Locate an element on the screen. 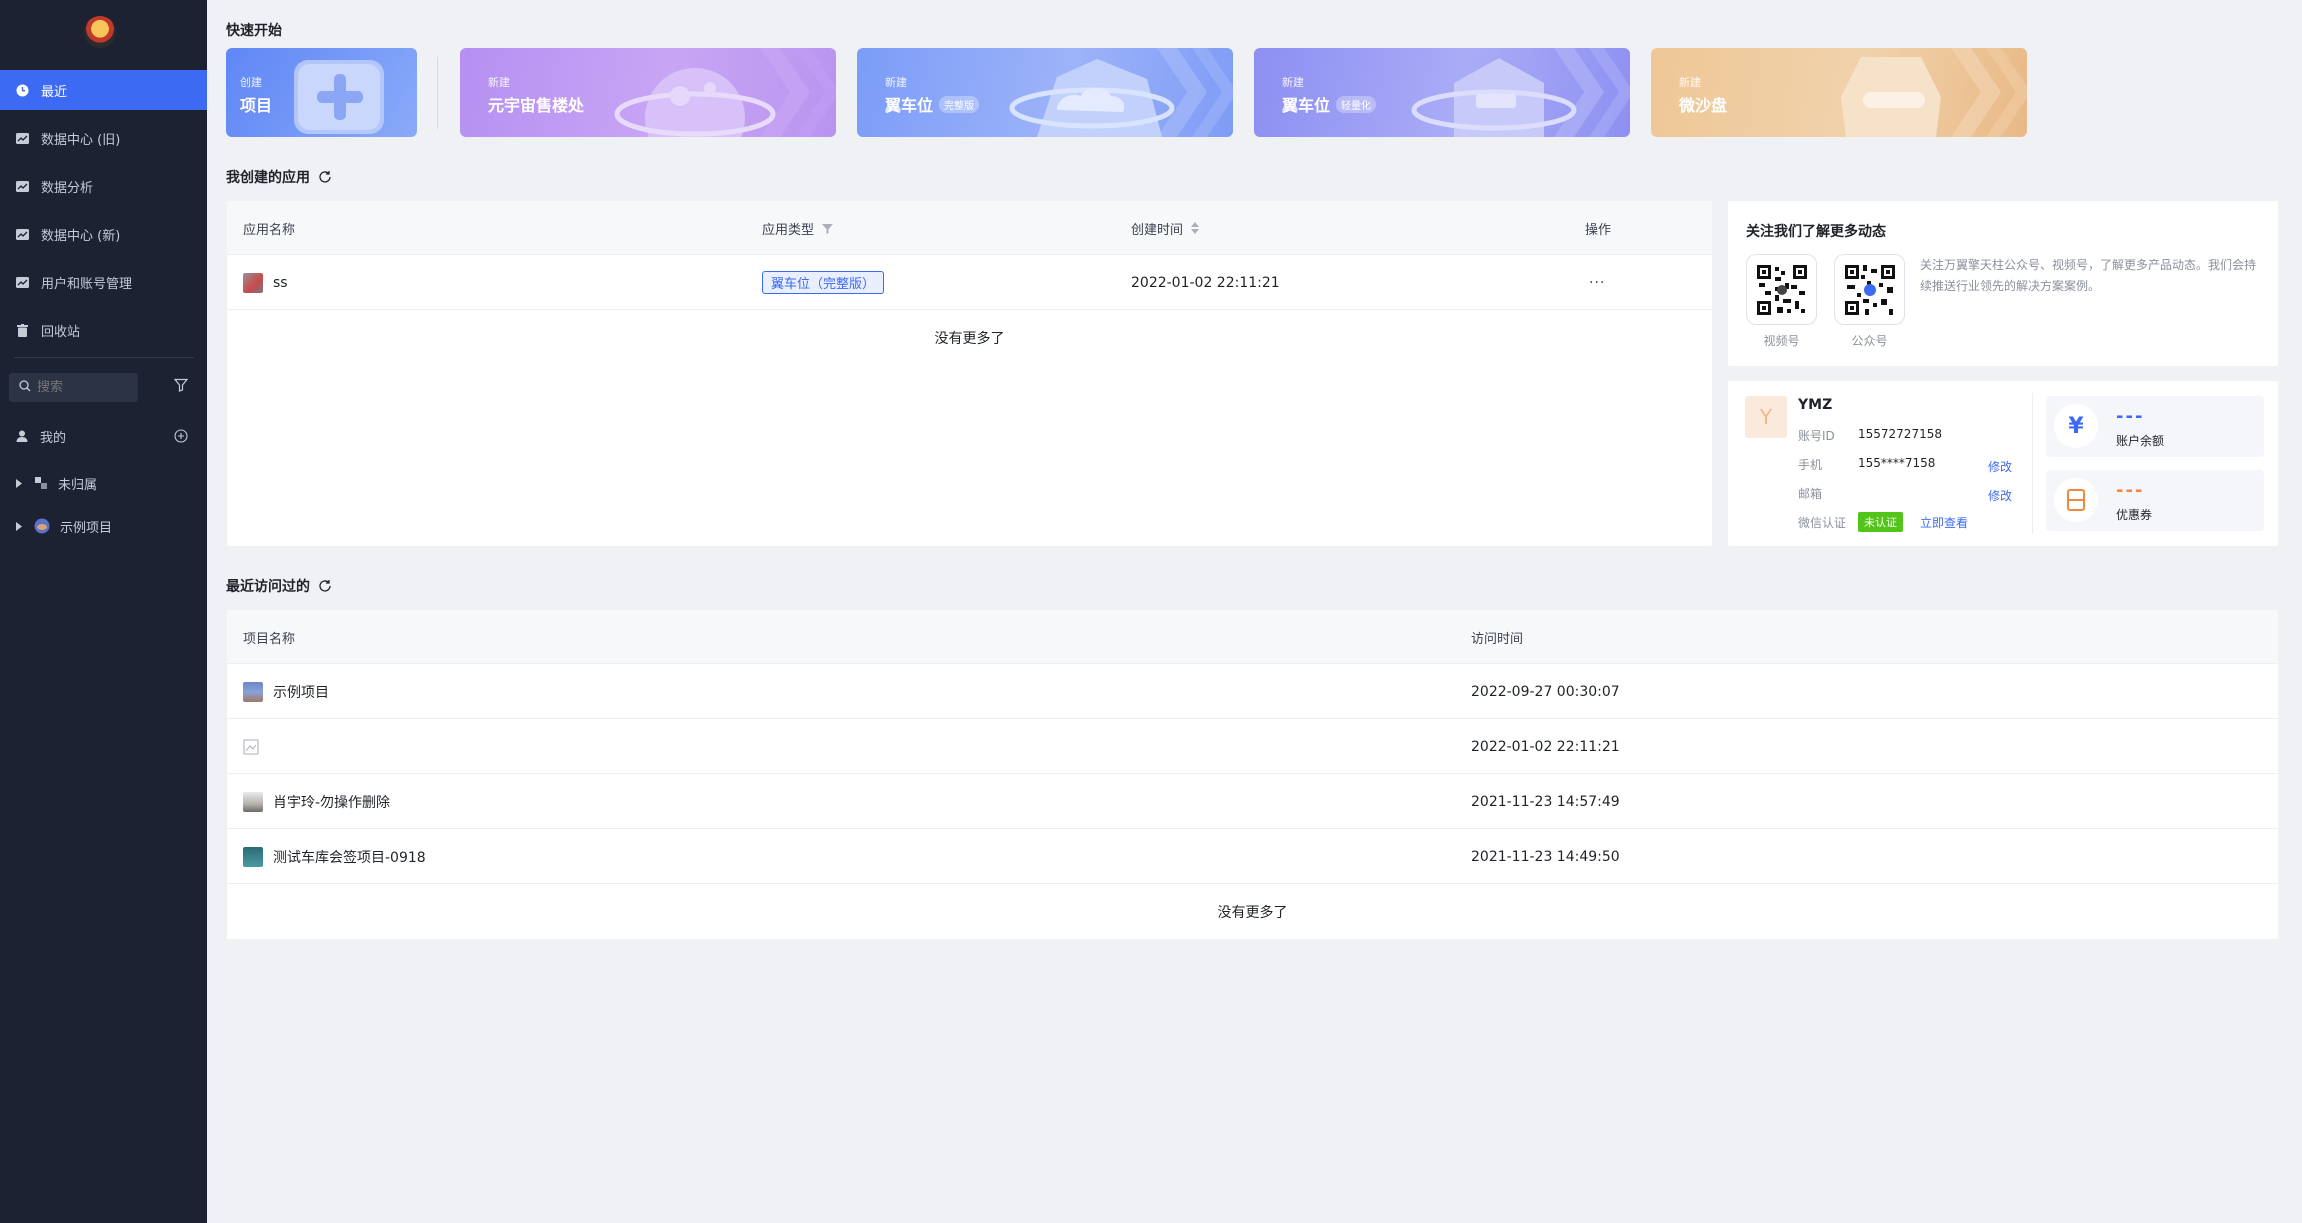 This screenshot has height=1223, width=2302. sidebar-search is located at coordinates (73, 387).